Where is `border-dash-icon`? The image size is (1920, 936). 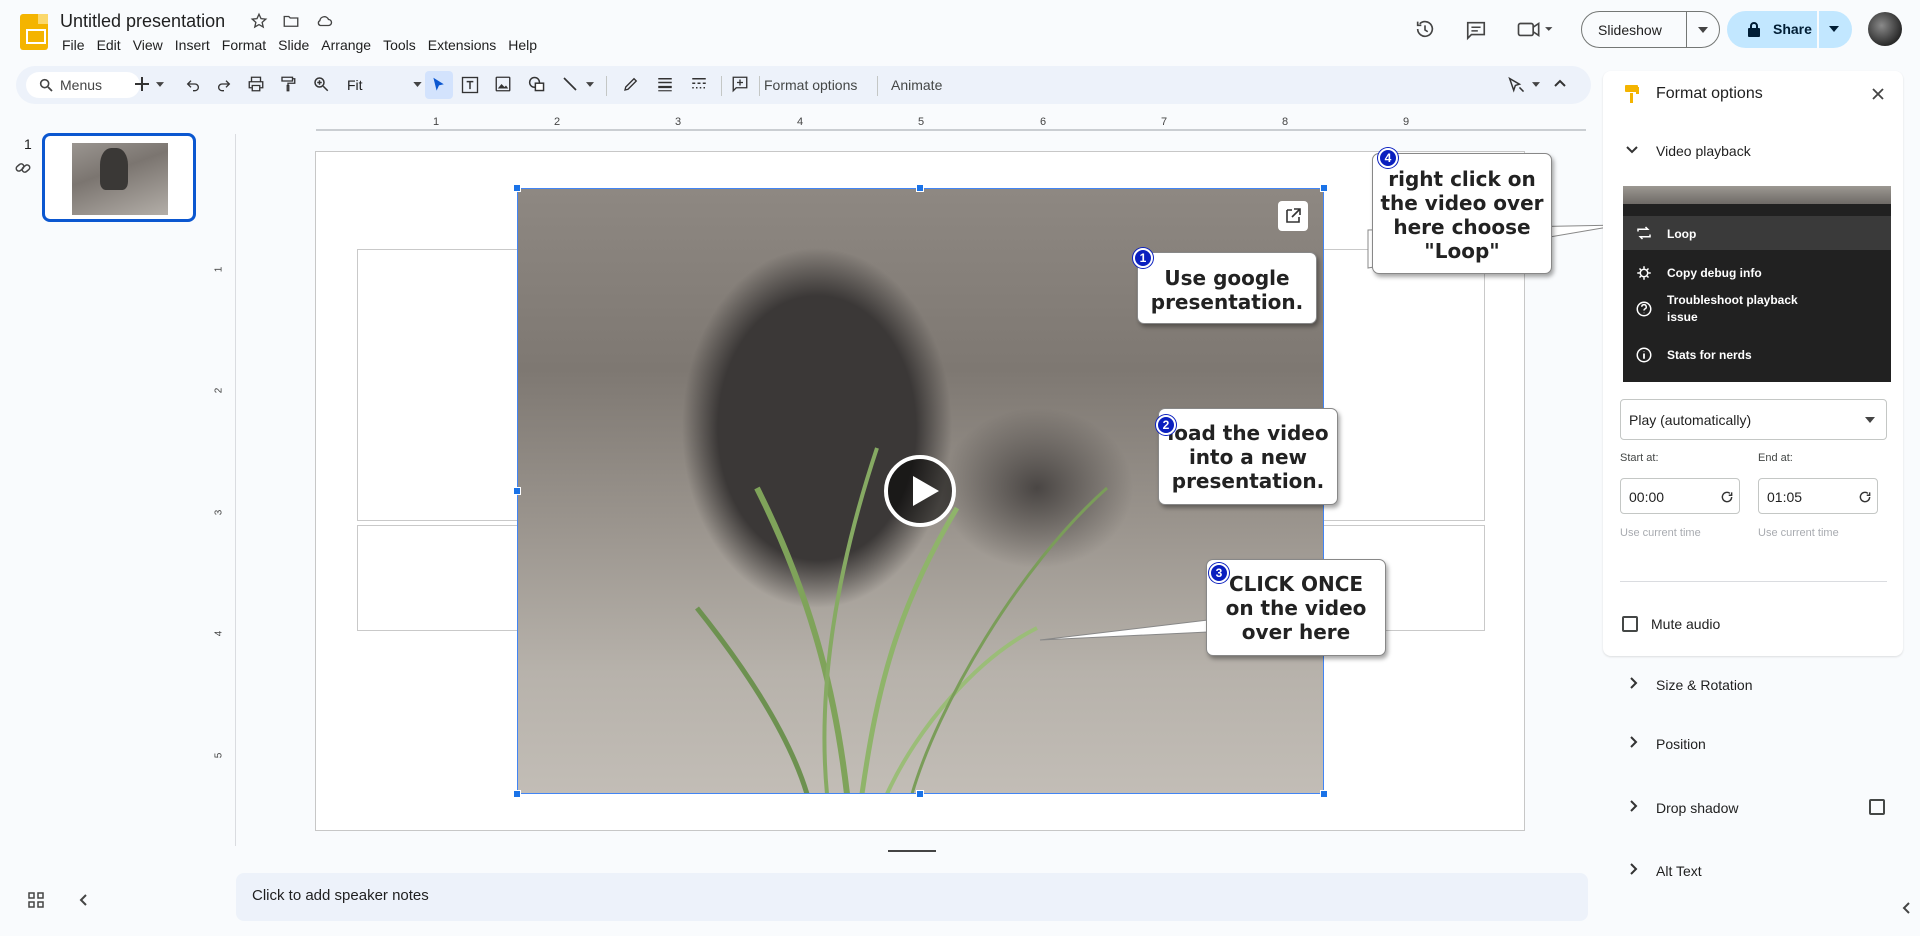 border-dash-icon is located at coordinates (699, 84).